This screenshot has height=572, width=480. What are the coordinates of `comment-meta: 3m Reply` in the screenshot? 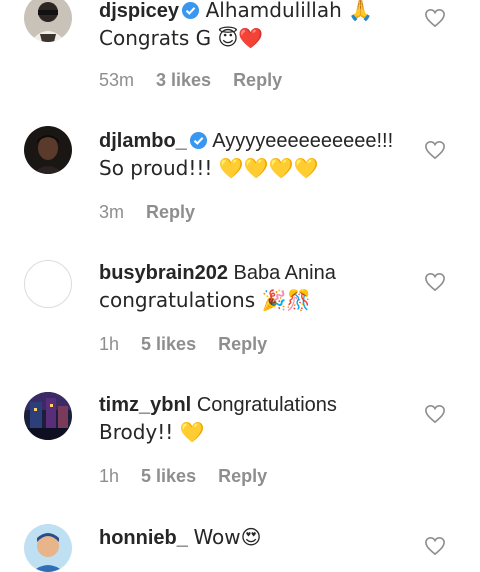 It's located at (158, 212).